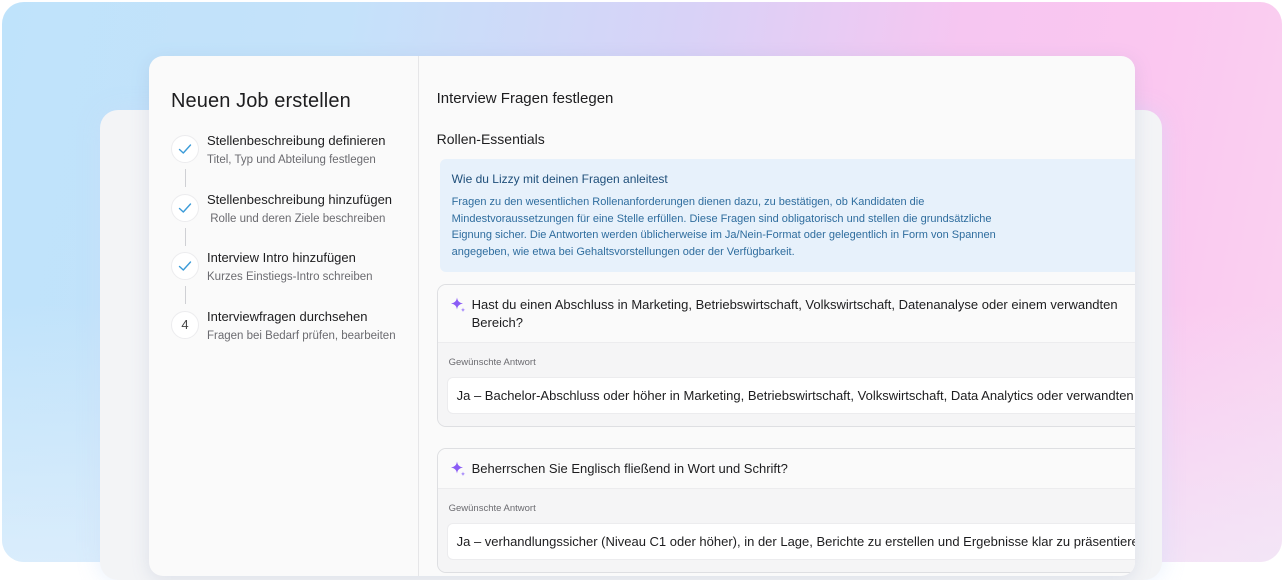  What do you see at coordinates (301, 335) in the screenshot?
I see `step-subtitle: Fragen bei Bedarf prüfen, bearbeiten` at bounding box center [301, 335].